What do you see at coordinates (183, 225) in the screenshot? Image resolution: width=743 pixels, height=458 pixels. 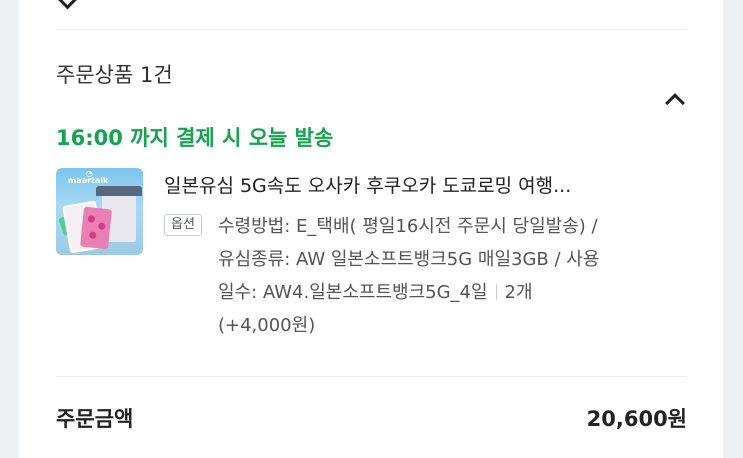 I see `option-badge: 옵션` at bounding box center [183, 225].